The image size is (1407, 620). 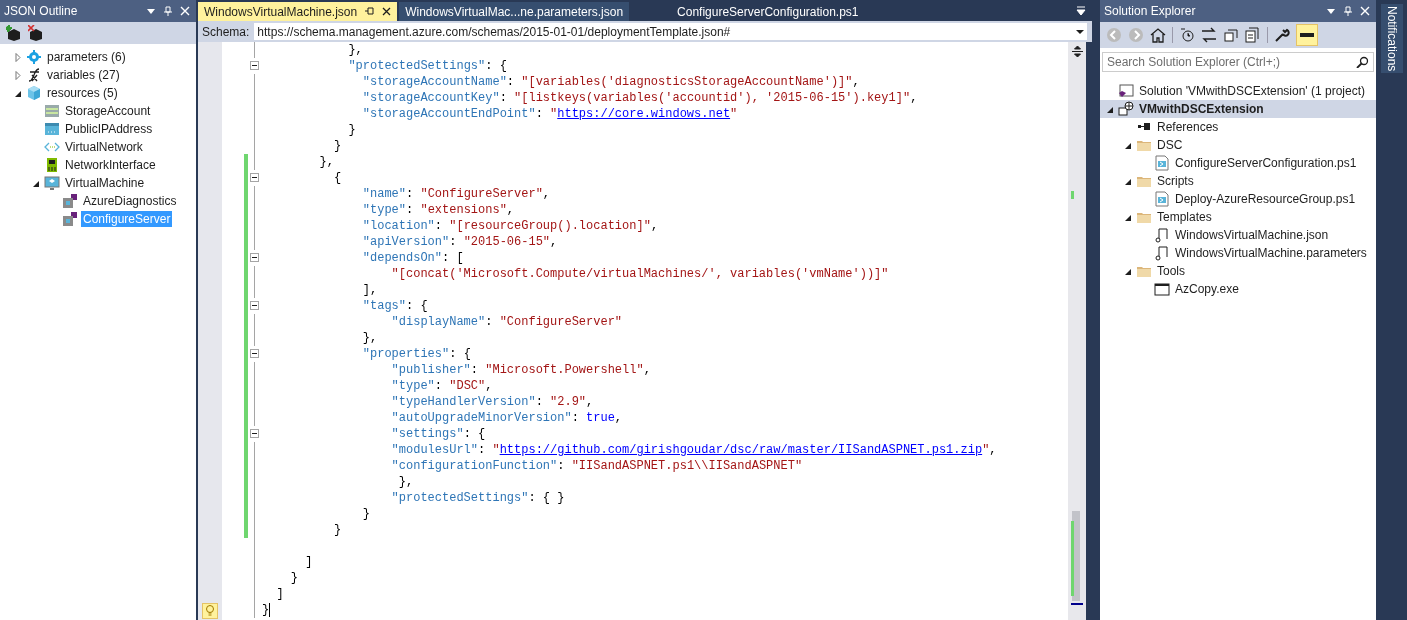 I want to click on gear-icon, so click(x=34, y=57).